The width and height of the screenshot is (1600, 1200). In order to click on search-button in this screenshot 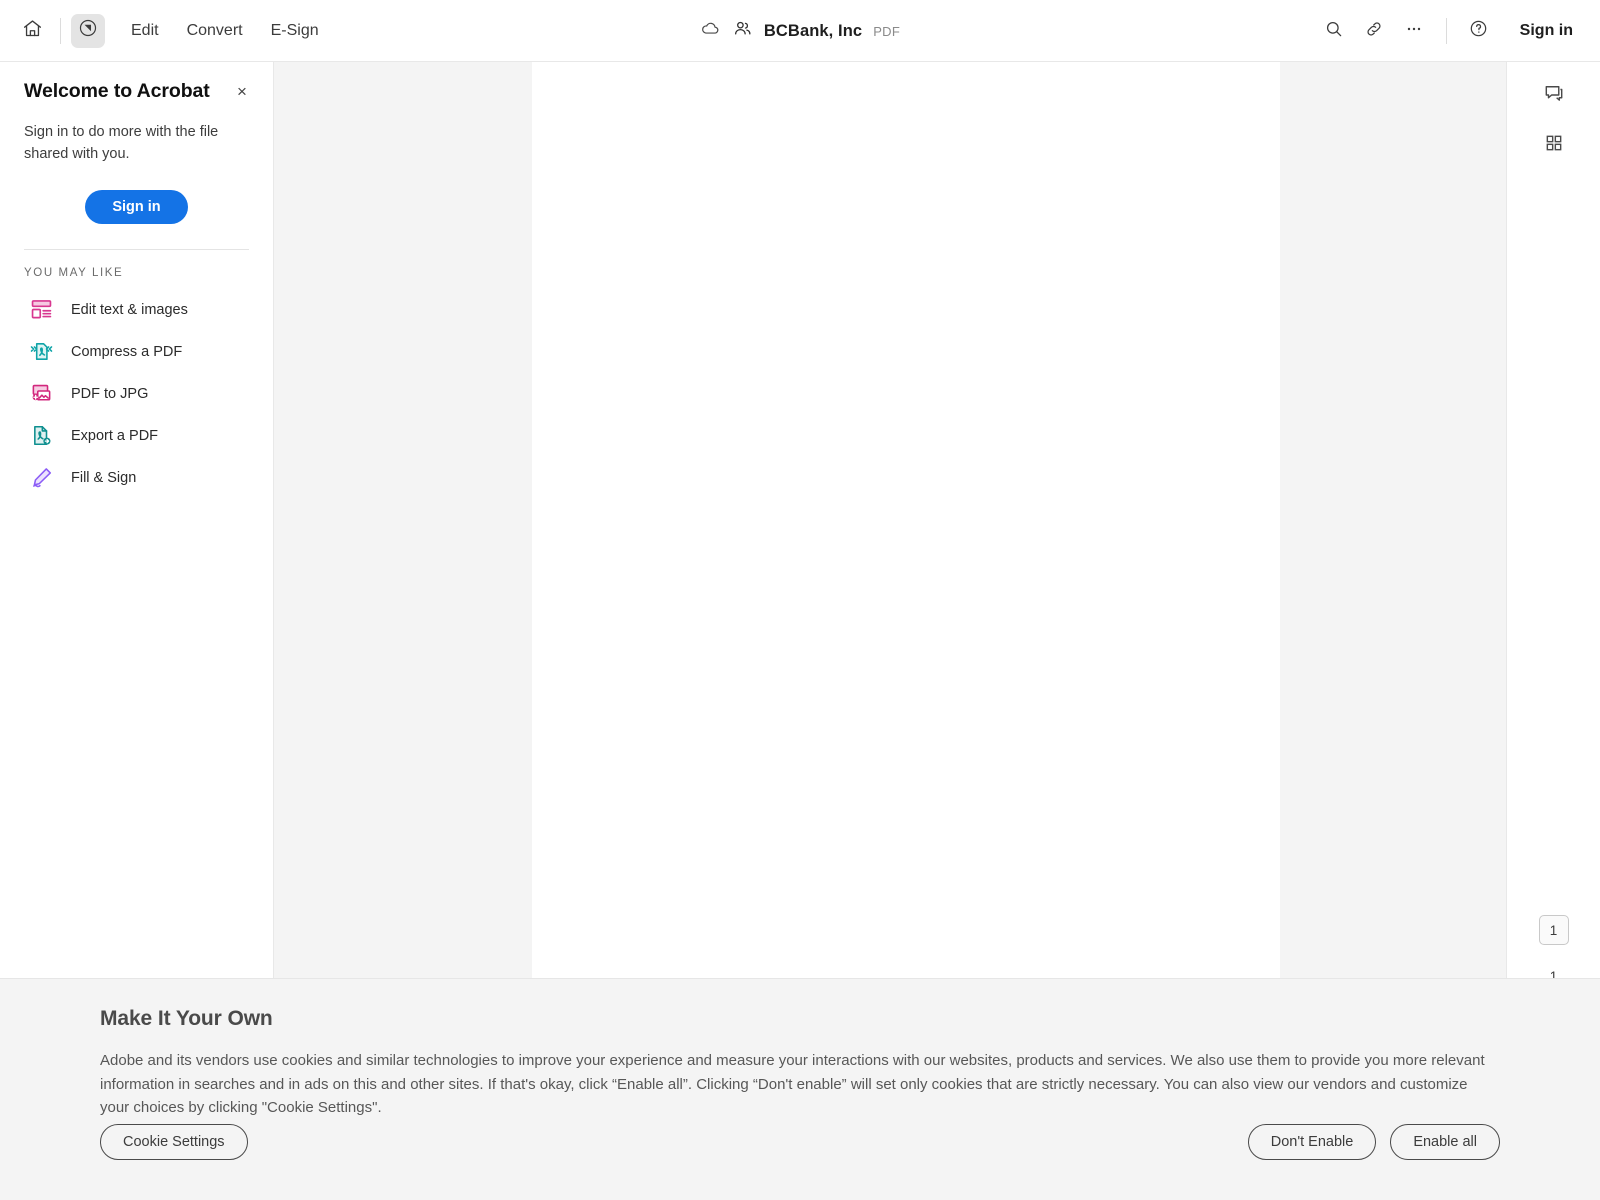, I will do `click(1334, 31)`.